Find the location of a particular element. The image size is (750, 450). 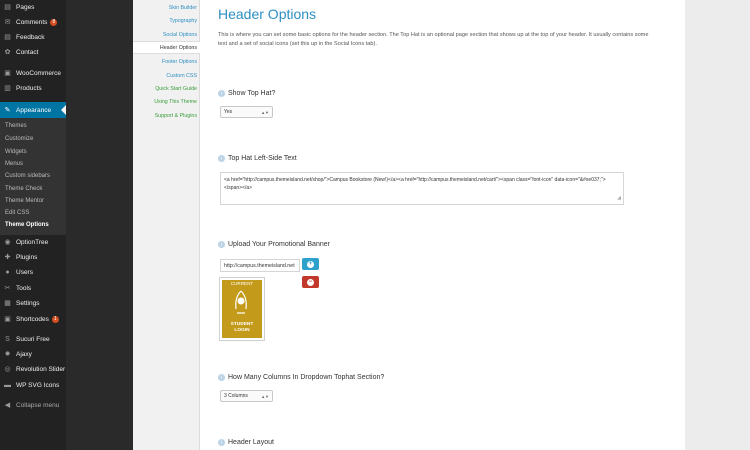

dropdown-columns-select: 3 Columns ▲▼ is located at coordinates (246, 396).